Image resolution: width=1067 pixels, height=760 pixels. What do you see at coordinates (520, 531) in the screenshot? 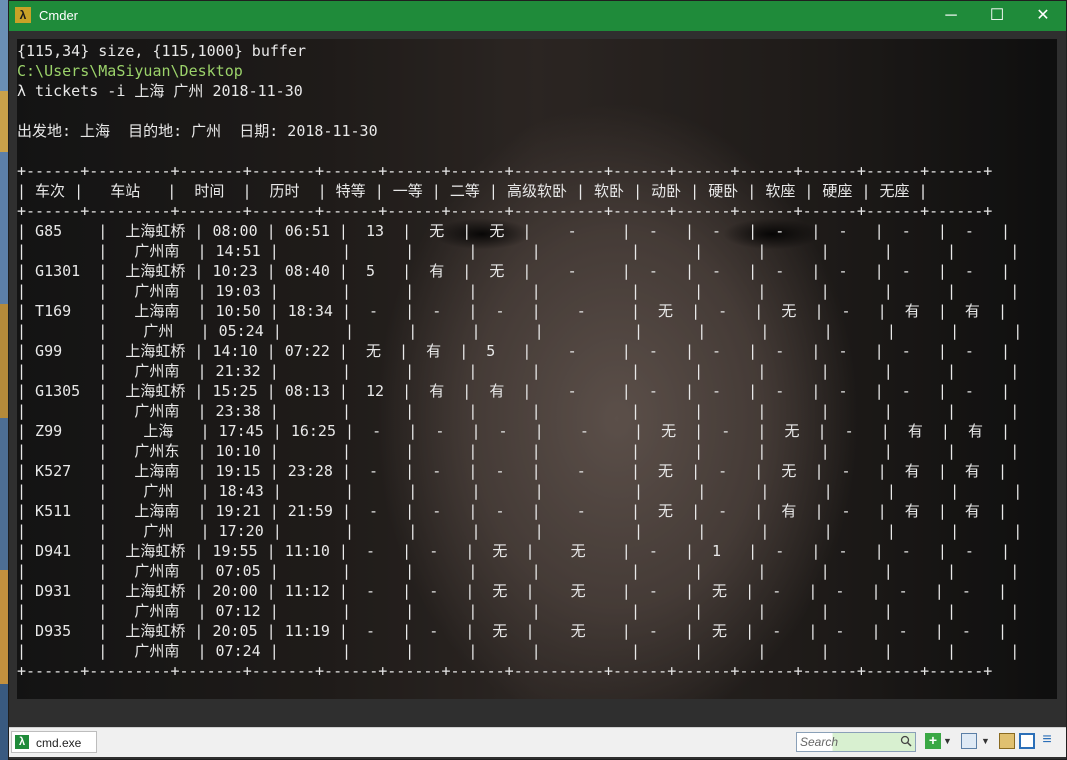
I see `table-row-sub: | | 广州 | 17:20 | | | | | | | | | | | |` at bounding box center [520, 531].